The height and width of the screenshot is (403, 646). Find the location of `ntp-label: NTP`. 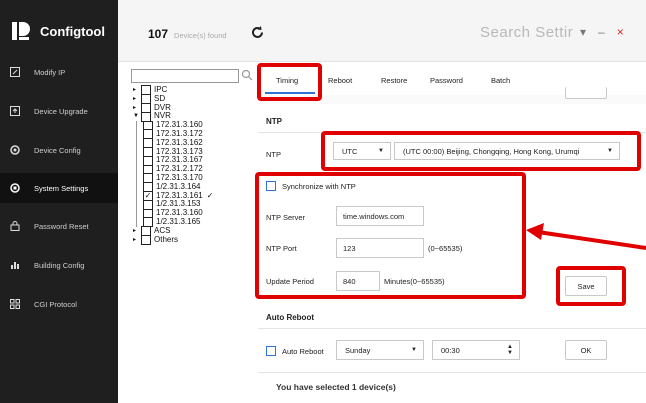

ntp-label: NTP is located at coordinates (273, 154).